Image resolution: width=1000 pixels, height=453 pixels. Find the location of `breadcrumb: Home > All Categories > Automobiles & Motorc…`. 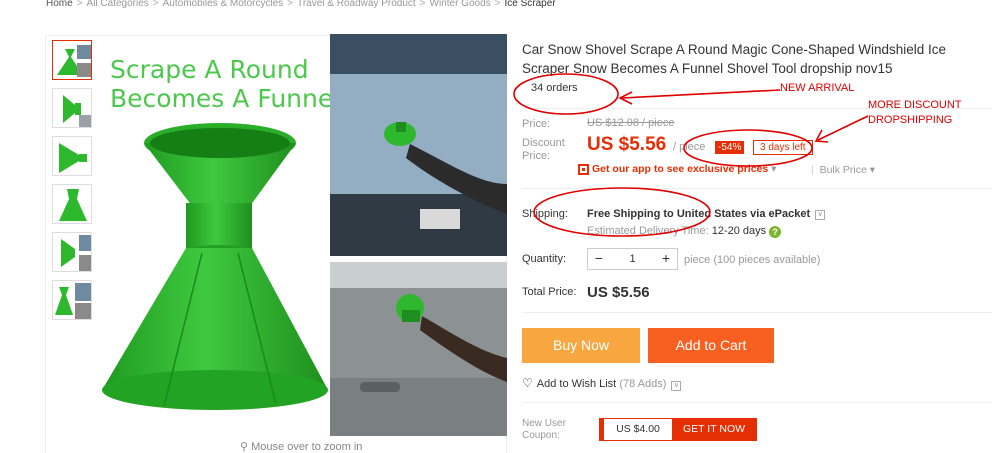

breadcrumb: Home > All Categories > Automobiles & Motorc… is located at coordinates (301, 4).